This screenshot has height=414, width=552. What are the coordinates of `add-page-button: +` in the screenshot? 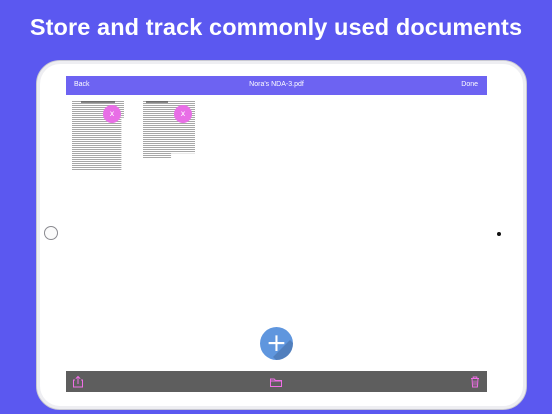 It's located at (276, 343).